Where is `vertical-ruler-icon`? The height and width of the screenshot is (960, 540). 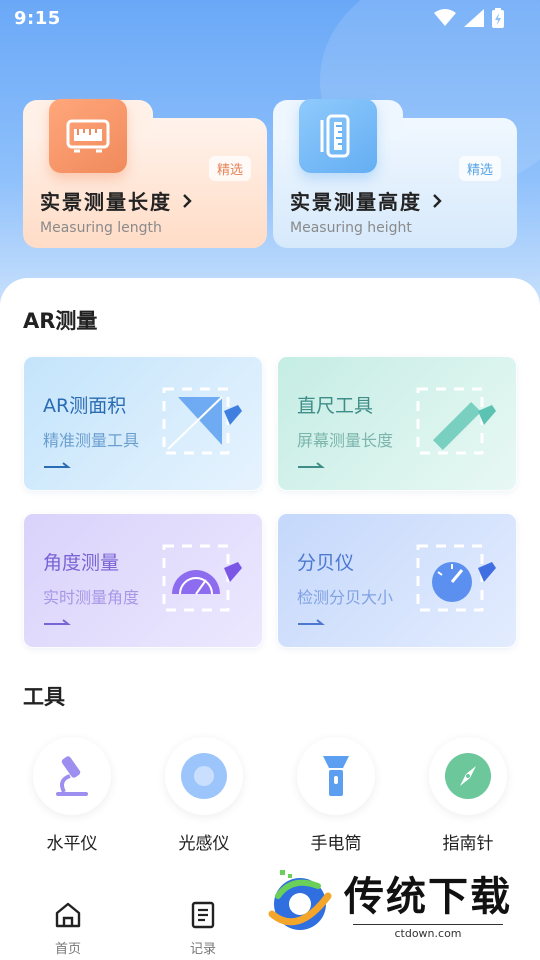
vertical-ruler-icon is located at coordinates (338, 136).